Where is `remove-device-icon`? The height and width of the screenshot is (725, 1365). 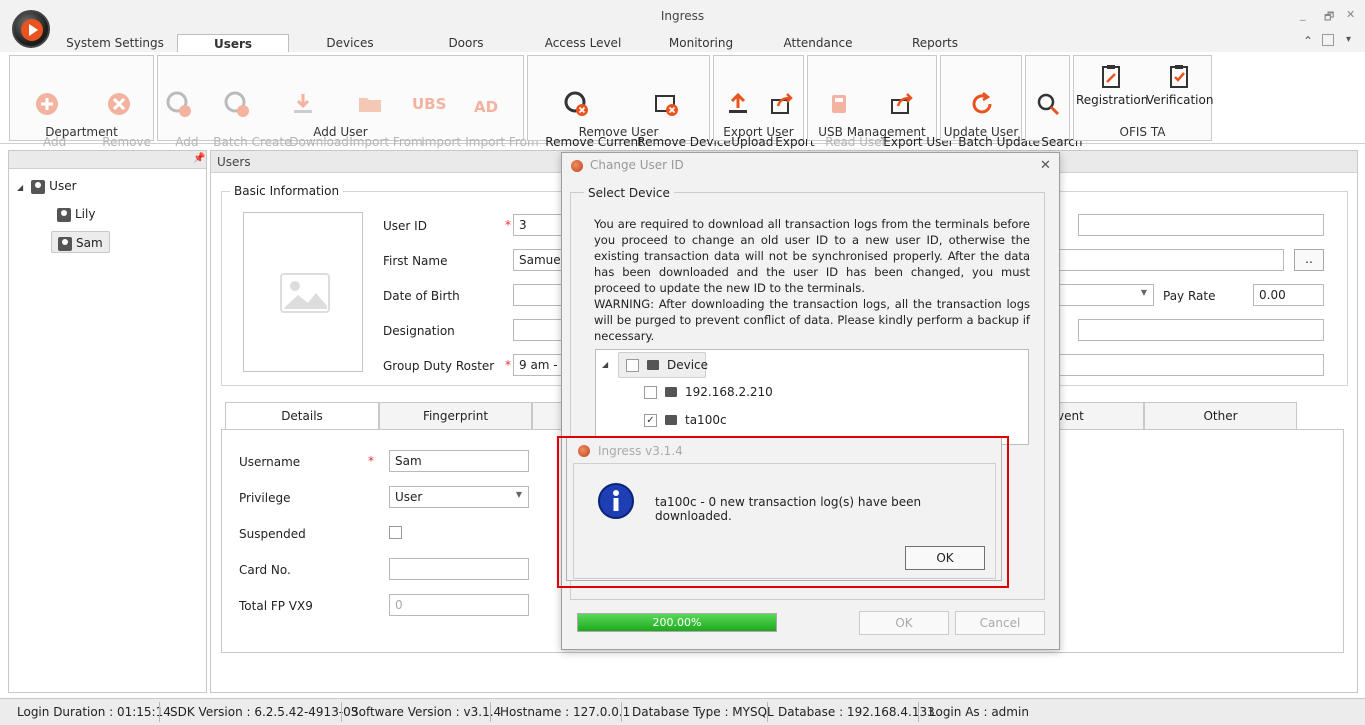
remove-device-icon is located at coordinates (666, 105).